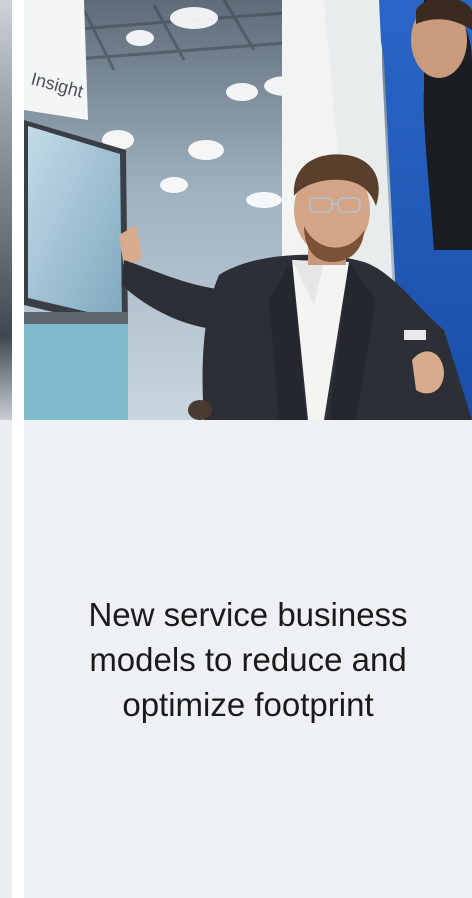  Describe the element at coordinates (6, 659) in the screenshot. I see `adjacent-card-panel` at that location.